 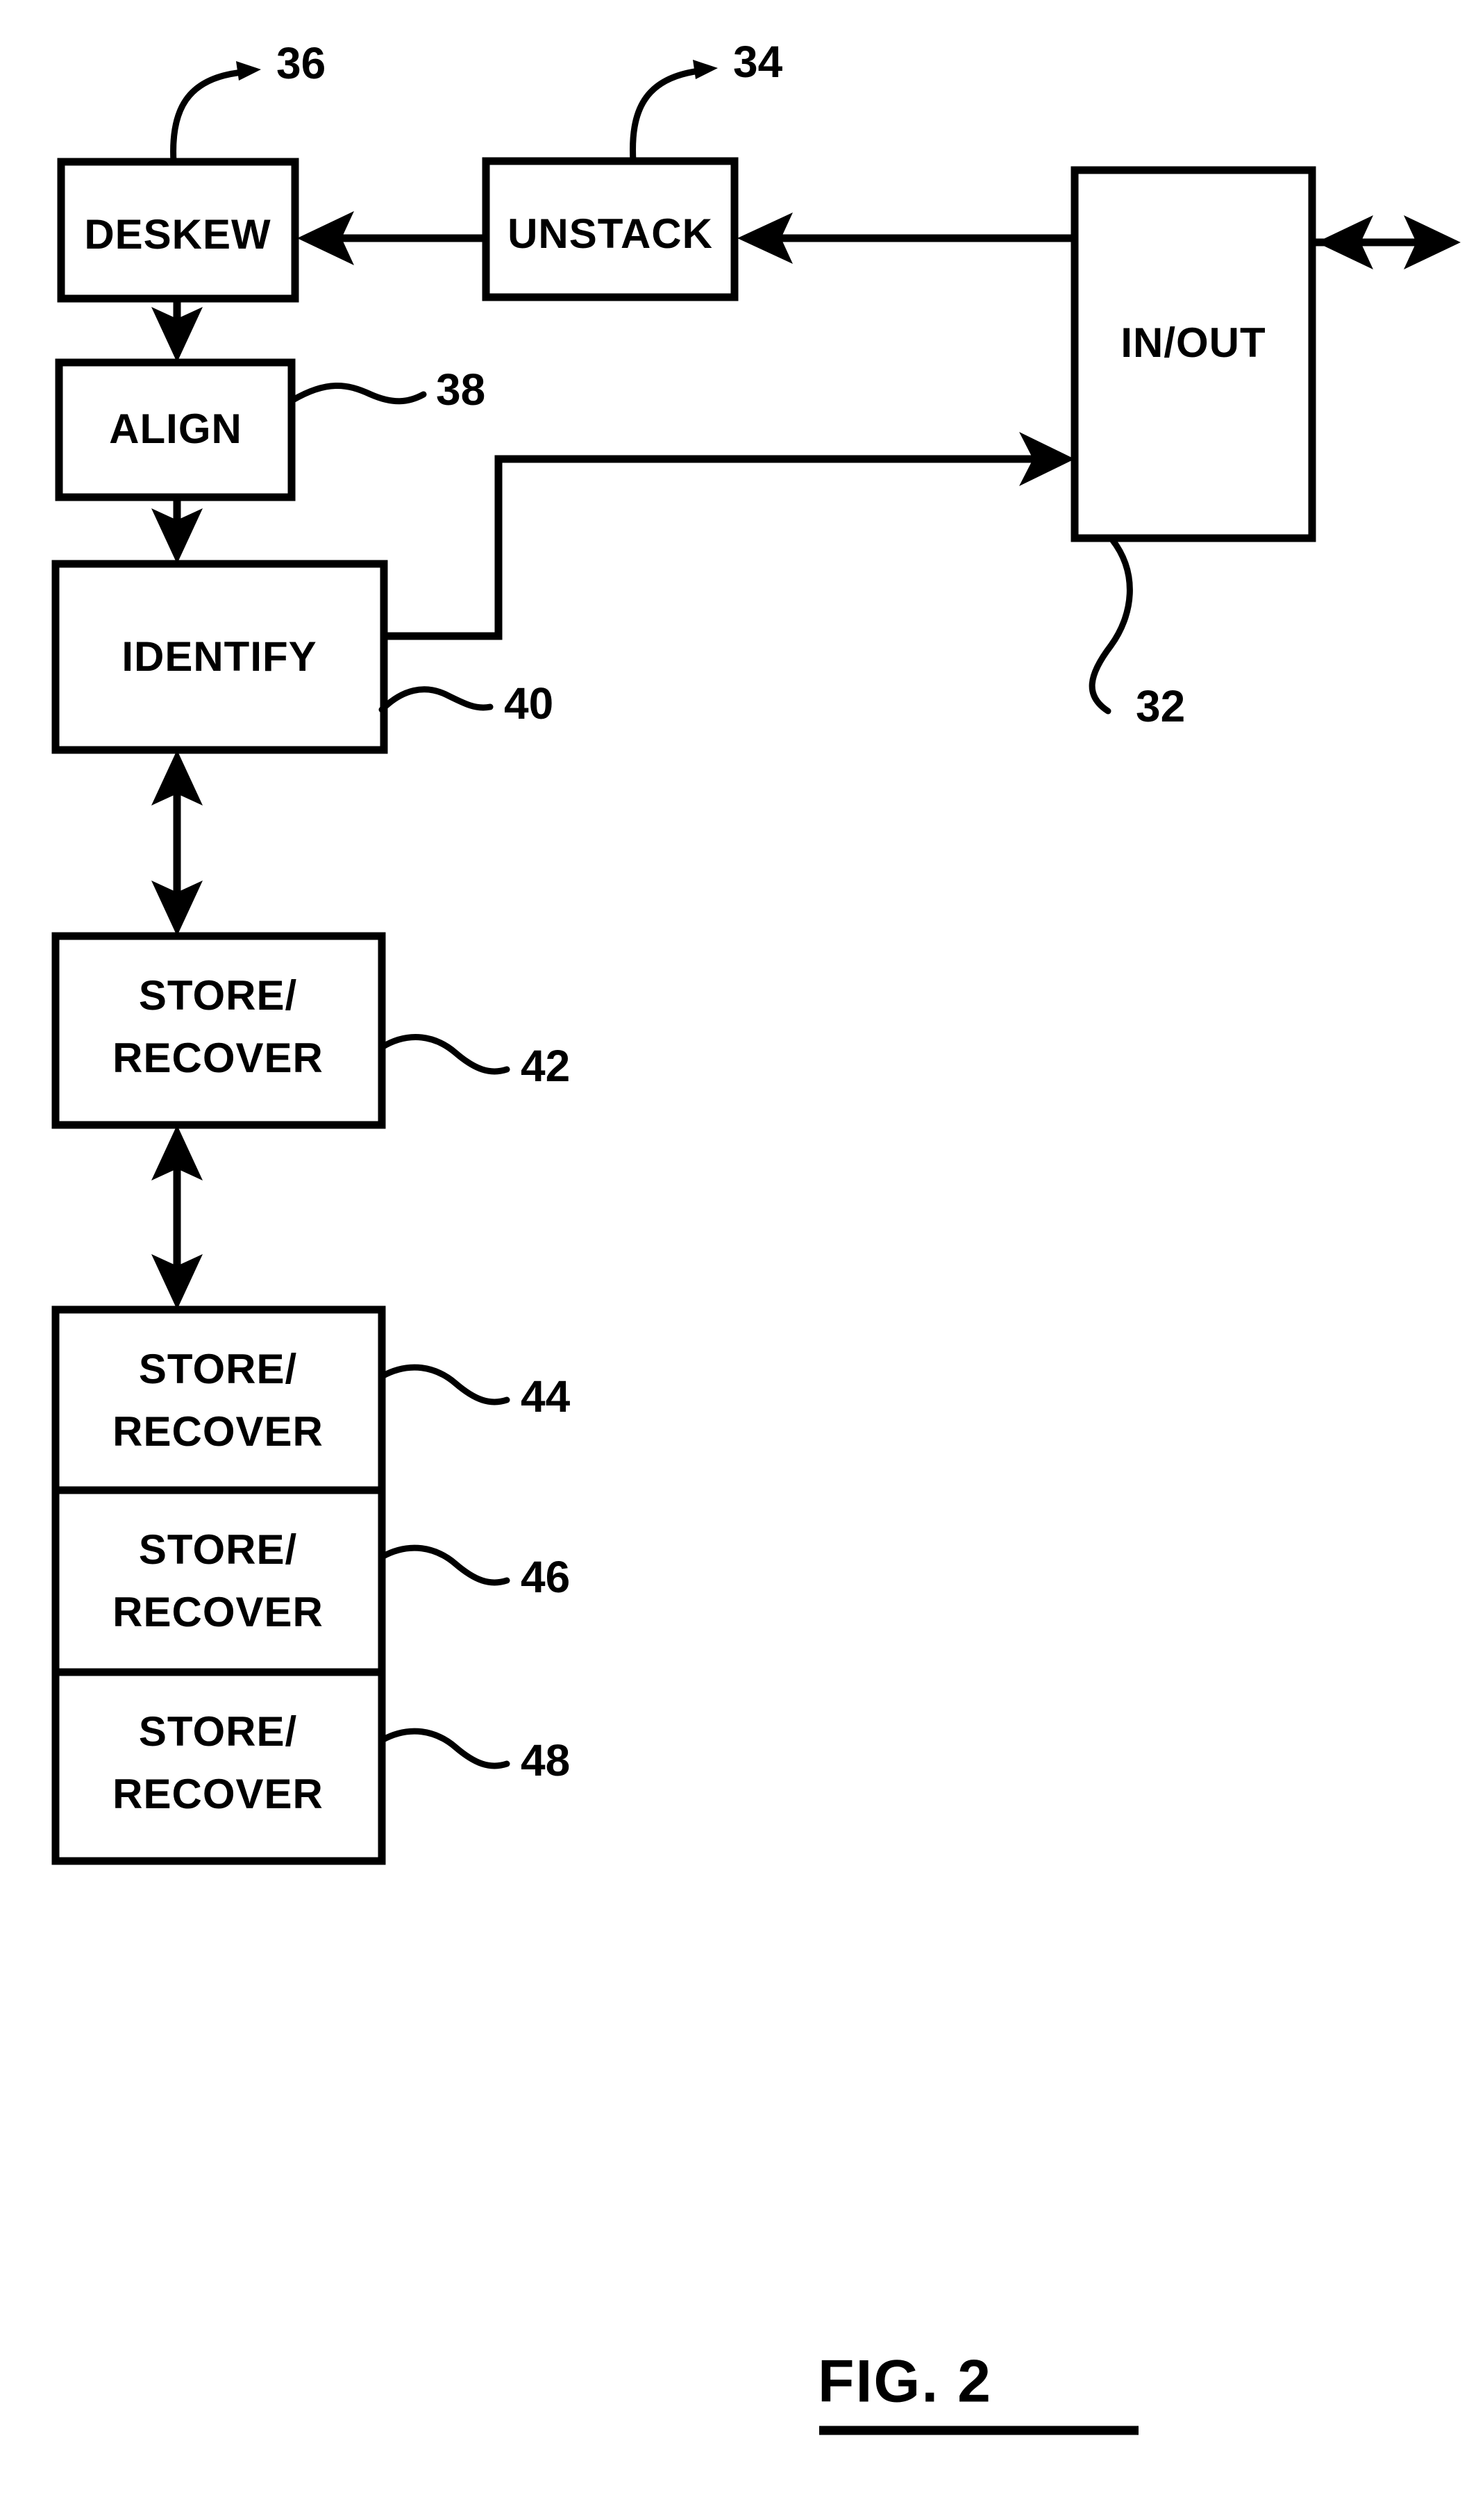 I want to click on block-store-recover-44-label-line1: STORE/, so click(x=218, y=1369).